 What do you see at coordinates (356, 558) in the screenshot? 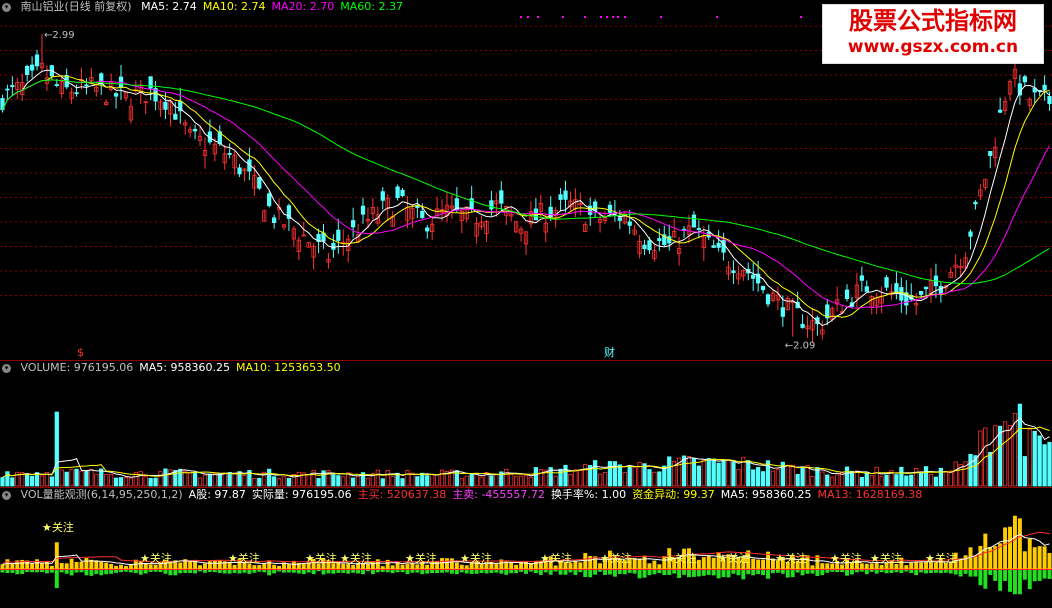
I see `attention-star-label: ★关注` at bounding box center [356, 558].